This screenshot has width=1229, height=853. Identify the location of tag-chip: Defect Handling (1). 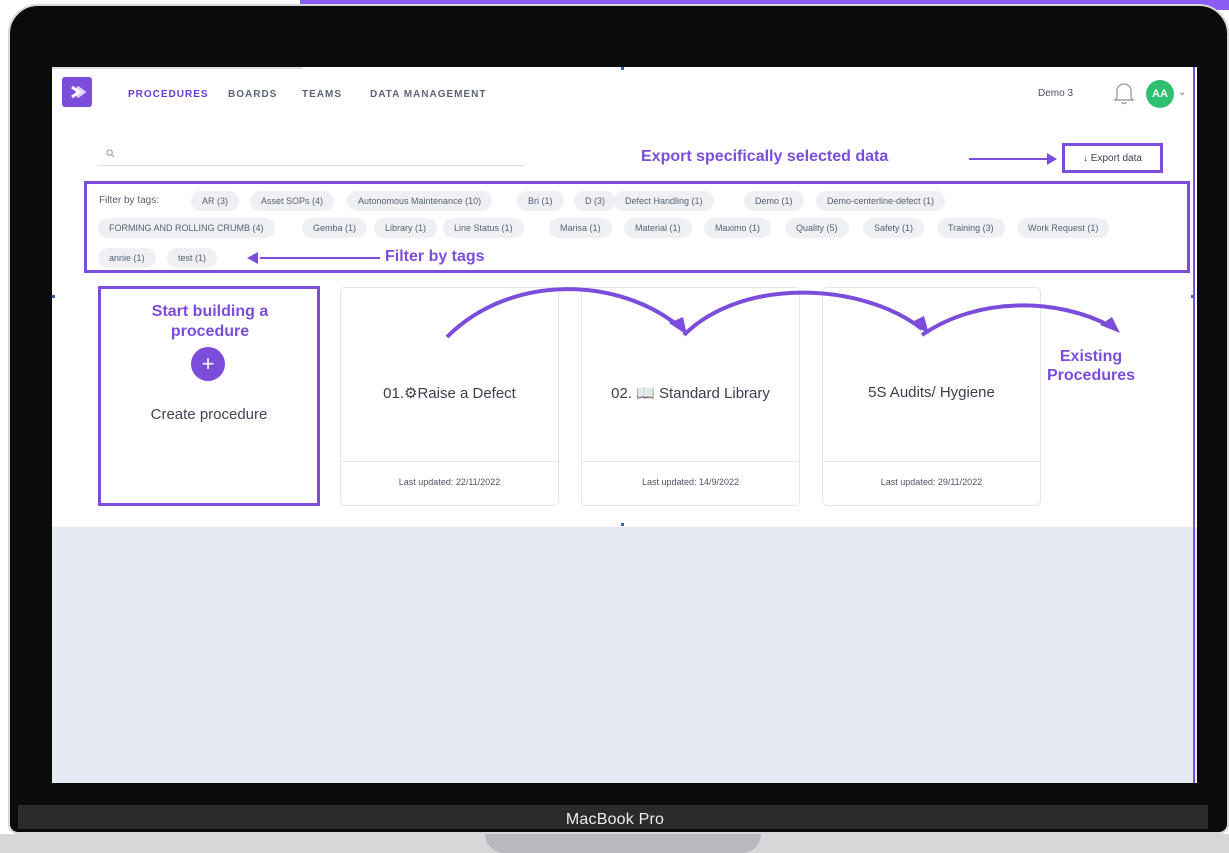
(664, 201).